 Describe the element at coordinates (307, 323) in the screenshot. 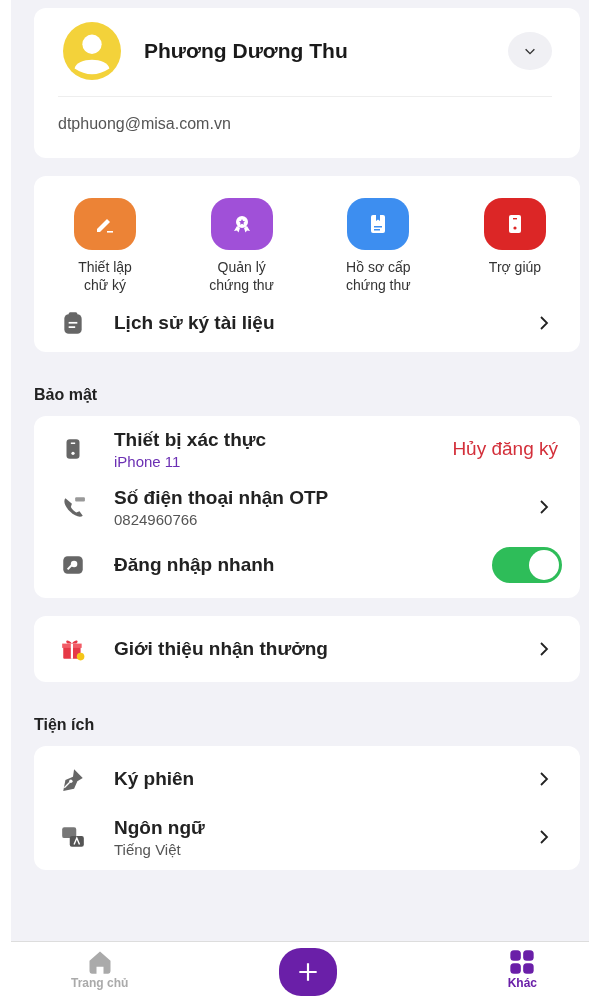

I see `history-row: Lịch sử ký tài liệu` at that location.